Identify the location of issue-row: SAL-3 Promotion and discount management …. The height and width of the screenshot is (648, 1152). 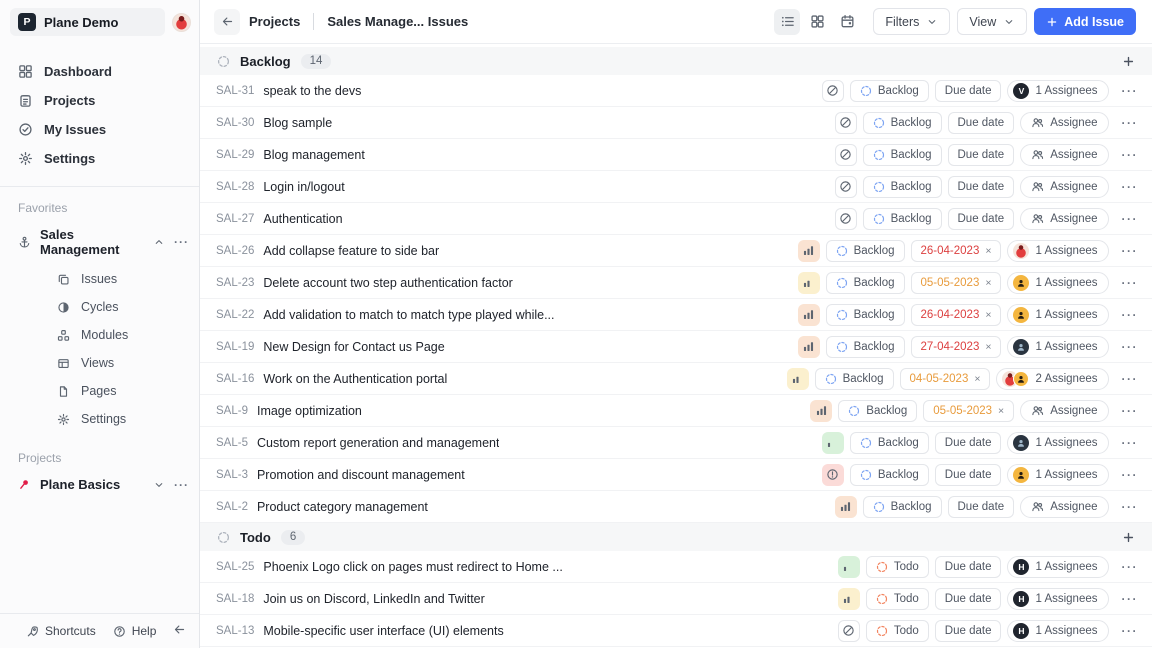
(676, 475).